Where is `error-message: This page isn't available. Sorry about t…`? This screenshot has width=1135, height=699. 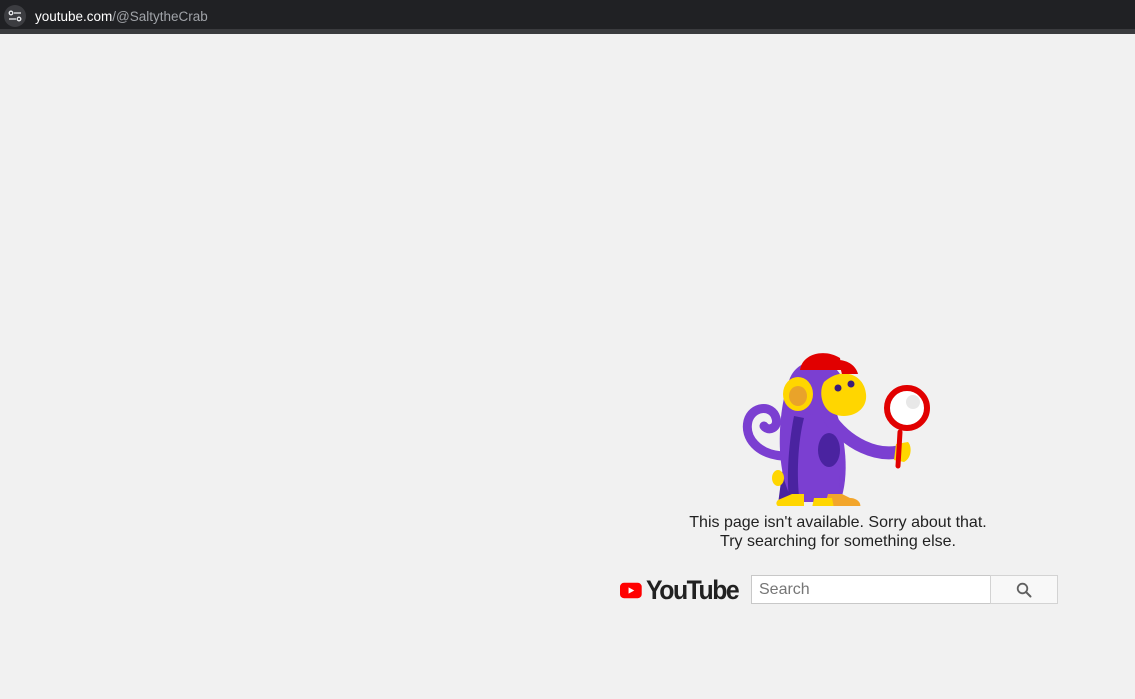
error-message: This page isn't available. Sorry about t… is located at coordinates (838, 532).